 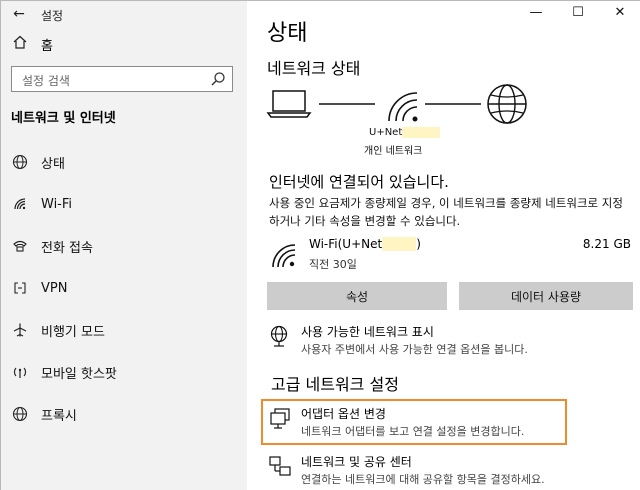 What do you see at coordinates (20, 330) in the screenshot?
I see `airplane-icon` at bounding box center [20, 330].